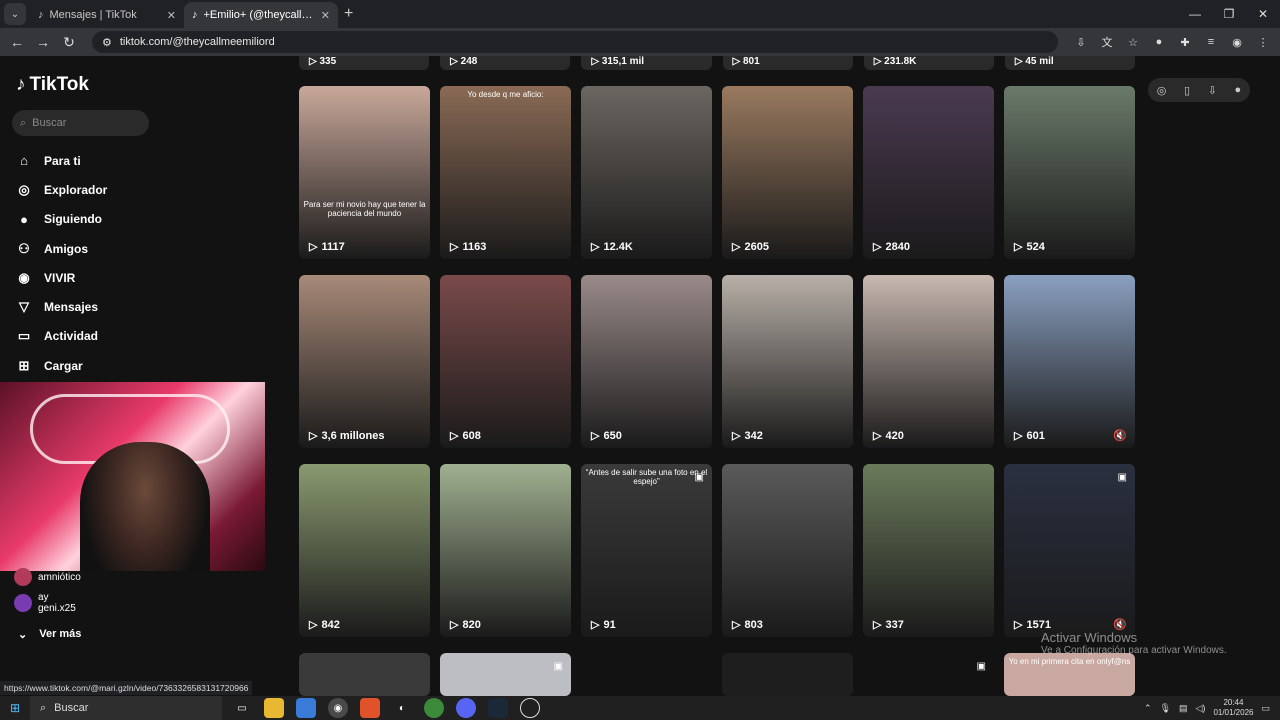  I want to click on sidebar-item-cargar: ⊞ Cargar, so click(61, 365).